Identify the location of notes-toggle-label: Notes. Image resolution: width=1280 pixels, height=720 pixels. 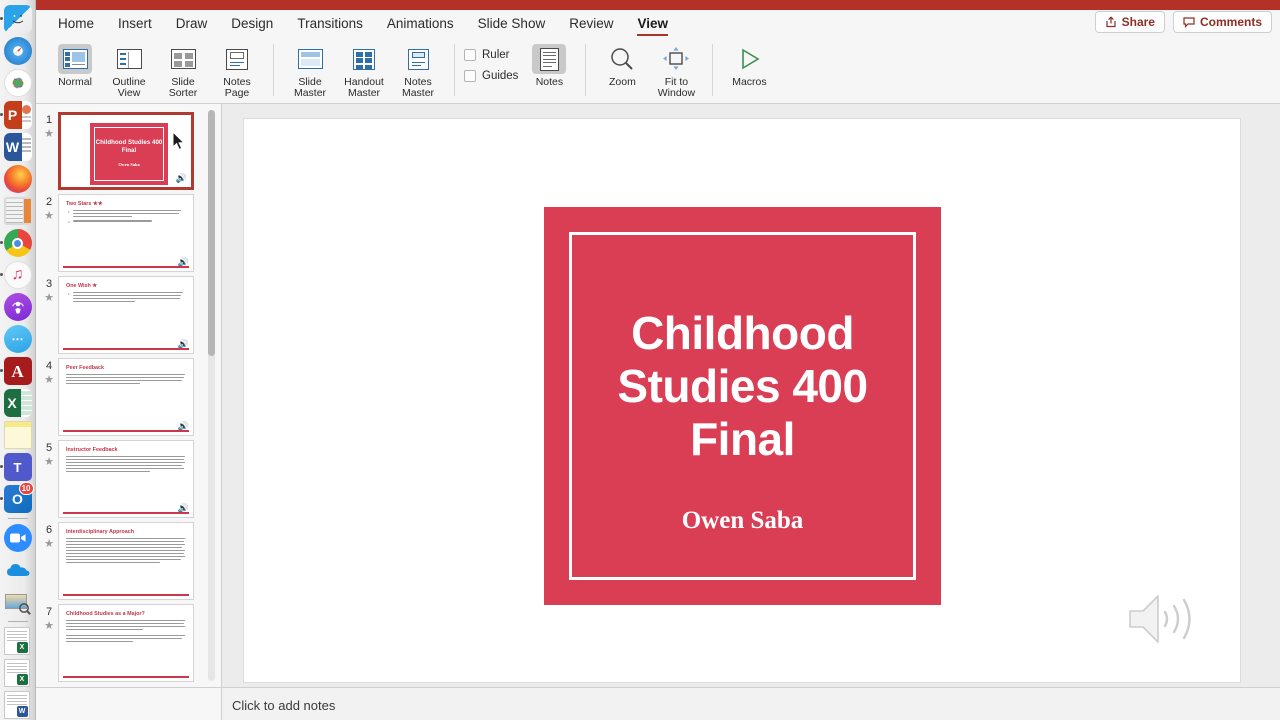
(549, 82).